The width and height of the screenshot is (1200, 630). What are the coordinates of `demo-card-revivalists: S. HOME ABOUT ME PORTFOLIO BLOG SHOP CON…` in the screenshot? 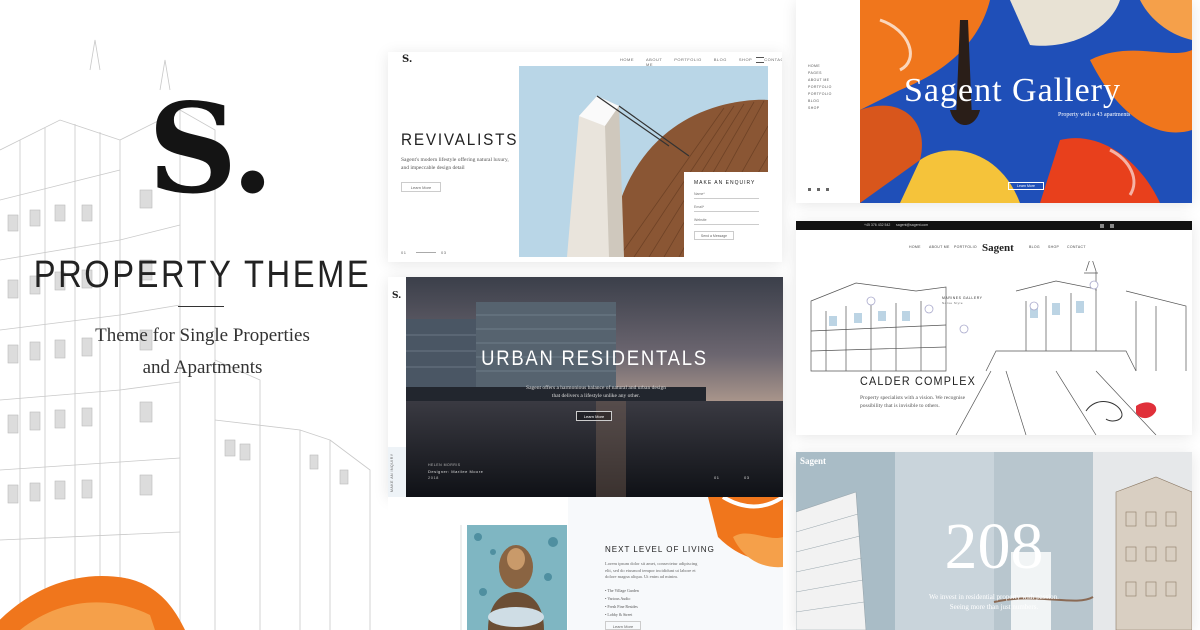 It's located at (585, 157).